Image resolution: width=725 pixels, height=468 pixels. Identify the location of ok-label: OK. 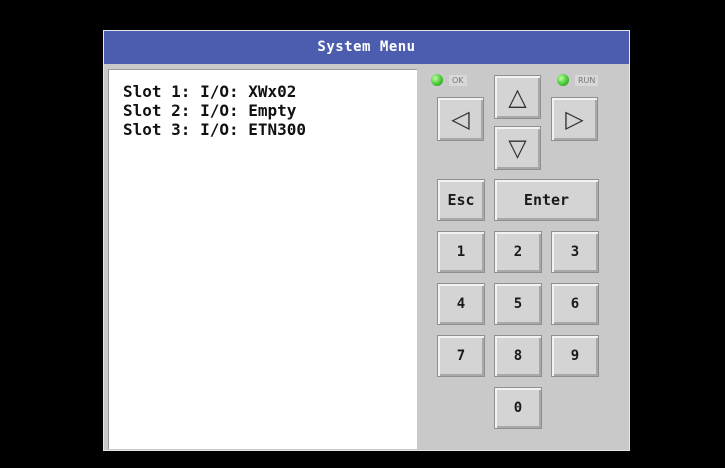
(458, 80).